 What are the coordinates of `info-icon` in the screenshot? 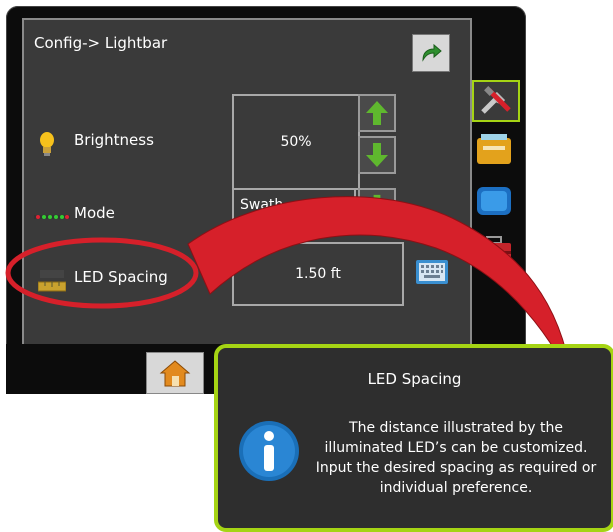 It's located at (269, 451).